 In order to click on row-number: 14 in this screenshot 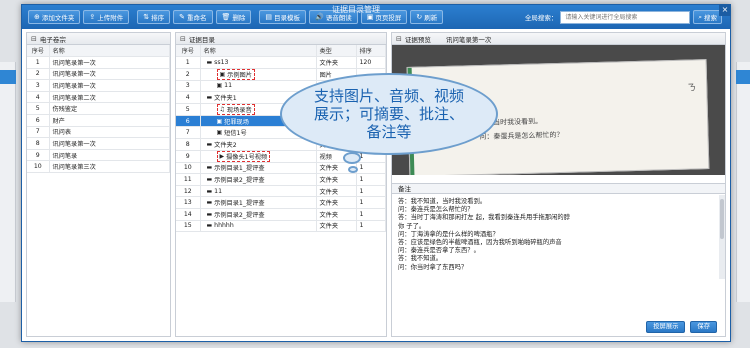, I will do `click(188, 214)`.